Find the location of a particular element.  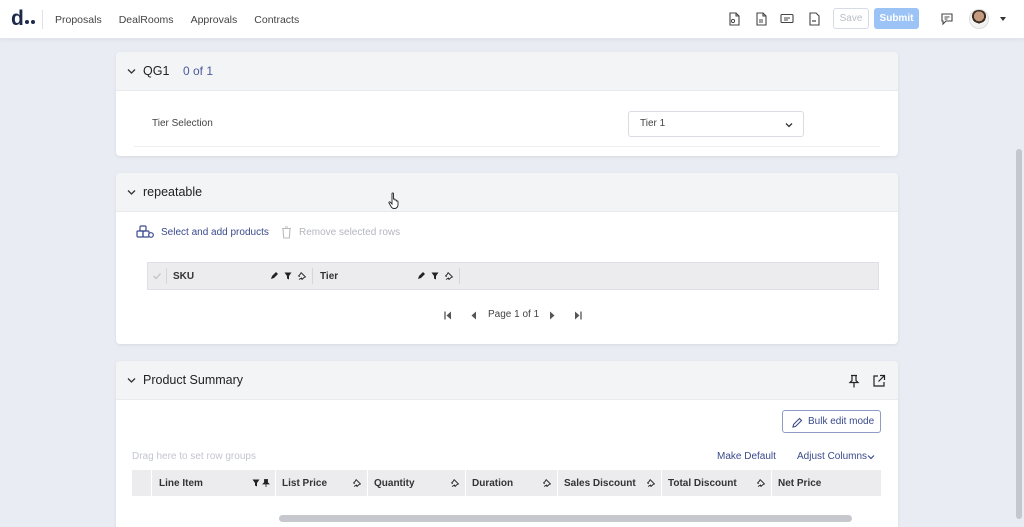

pdf-icon is located at coordinates (814, 19).